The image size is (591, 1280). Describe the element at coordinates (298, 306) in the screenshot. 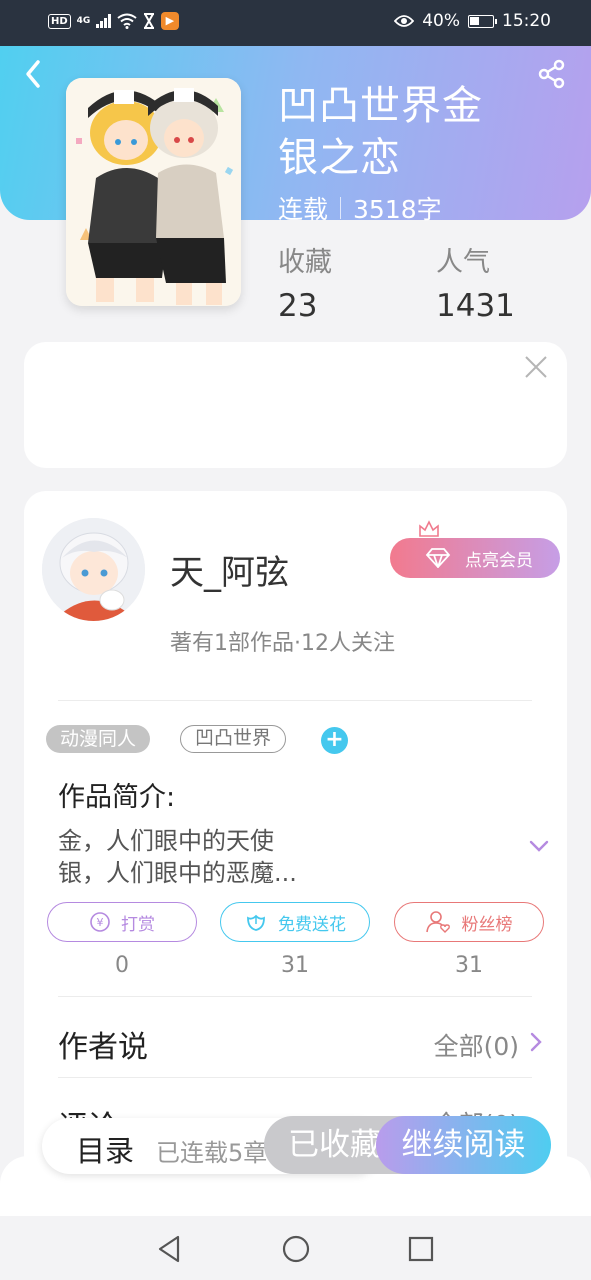

I see `favorites-count: 23` at that location.